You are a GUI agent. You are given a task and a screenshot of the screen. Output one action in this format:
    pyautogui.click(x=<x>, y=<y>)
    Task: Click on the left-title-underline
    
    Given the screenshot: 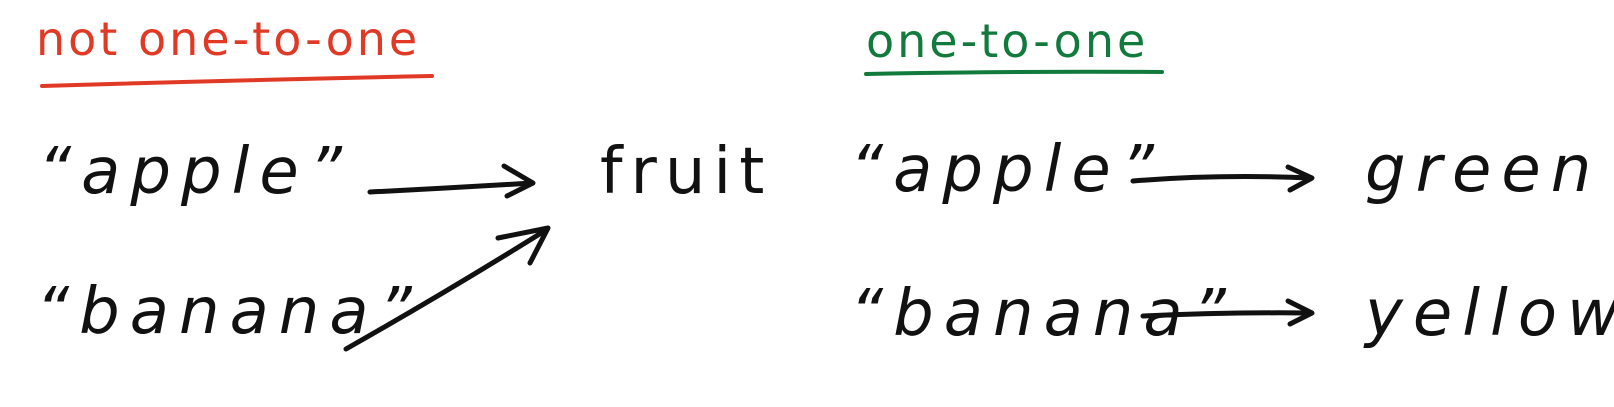 What is the action you would take?
    pyautogui.click(x=237, y=81)
    